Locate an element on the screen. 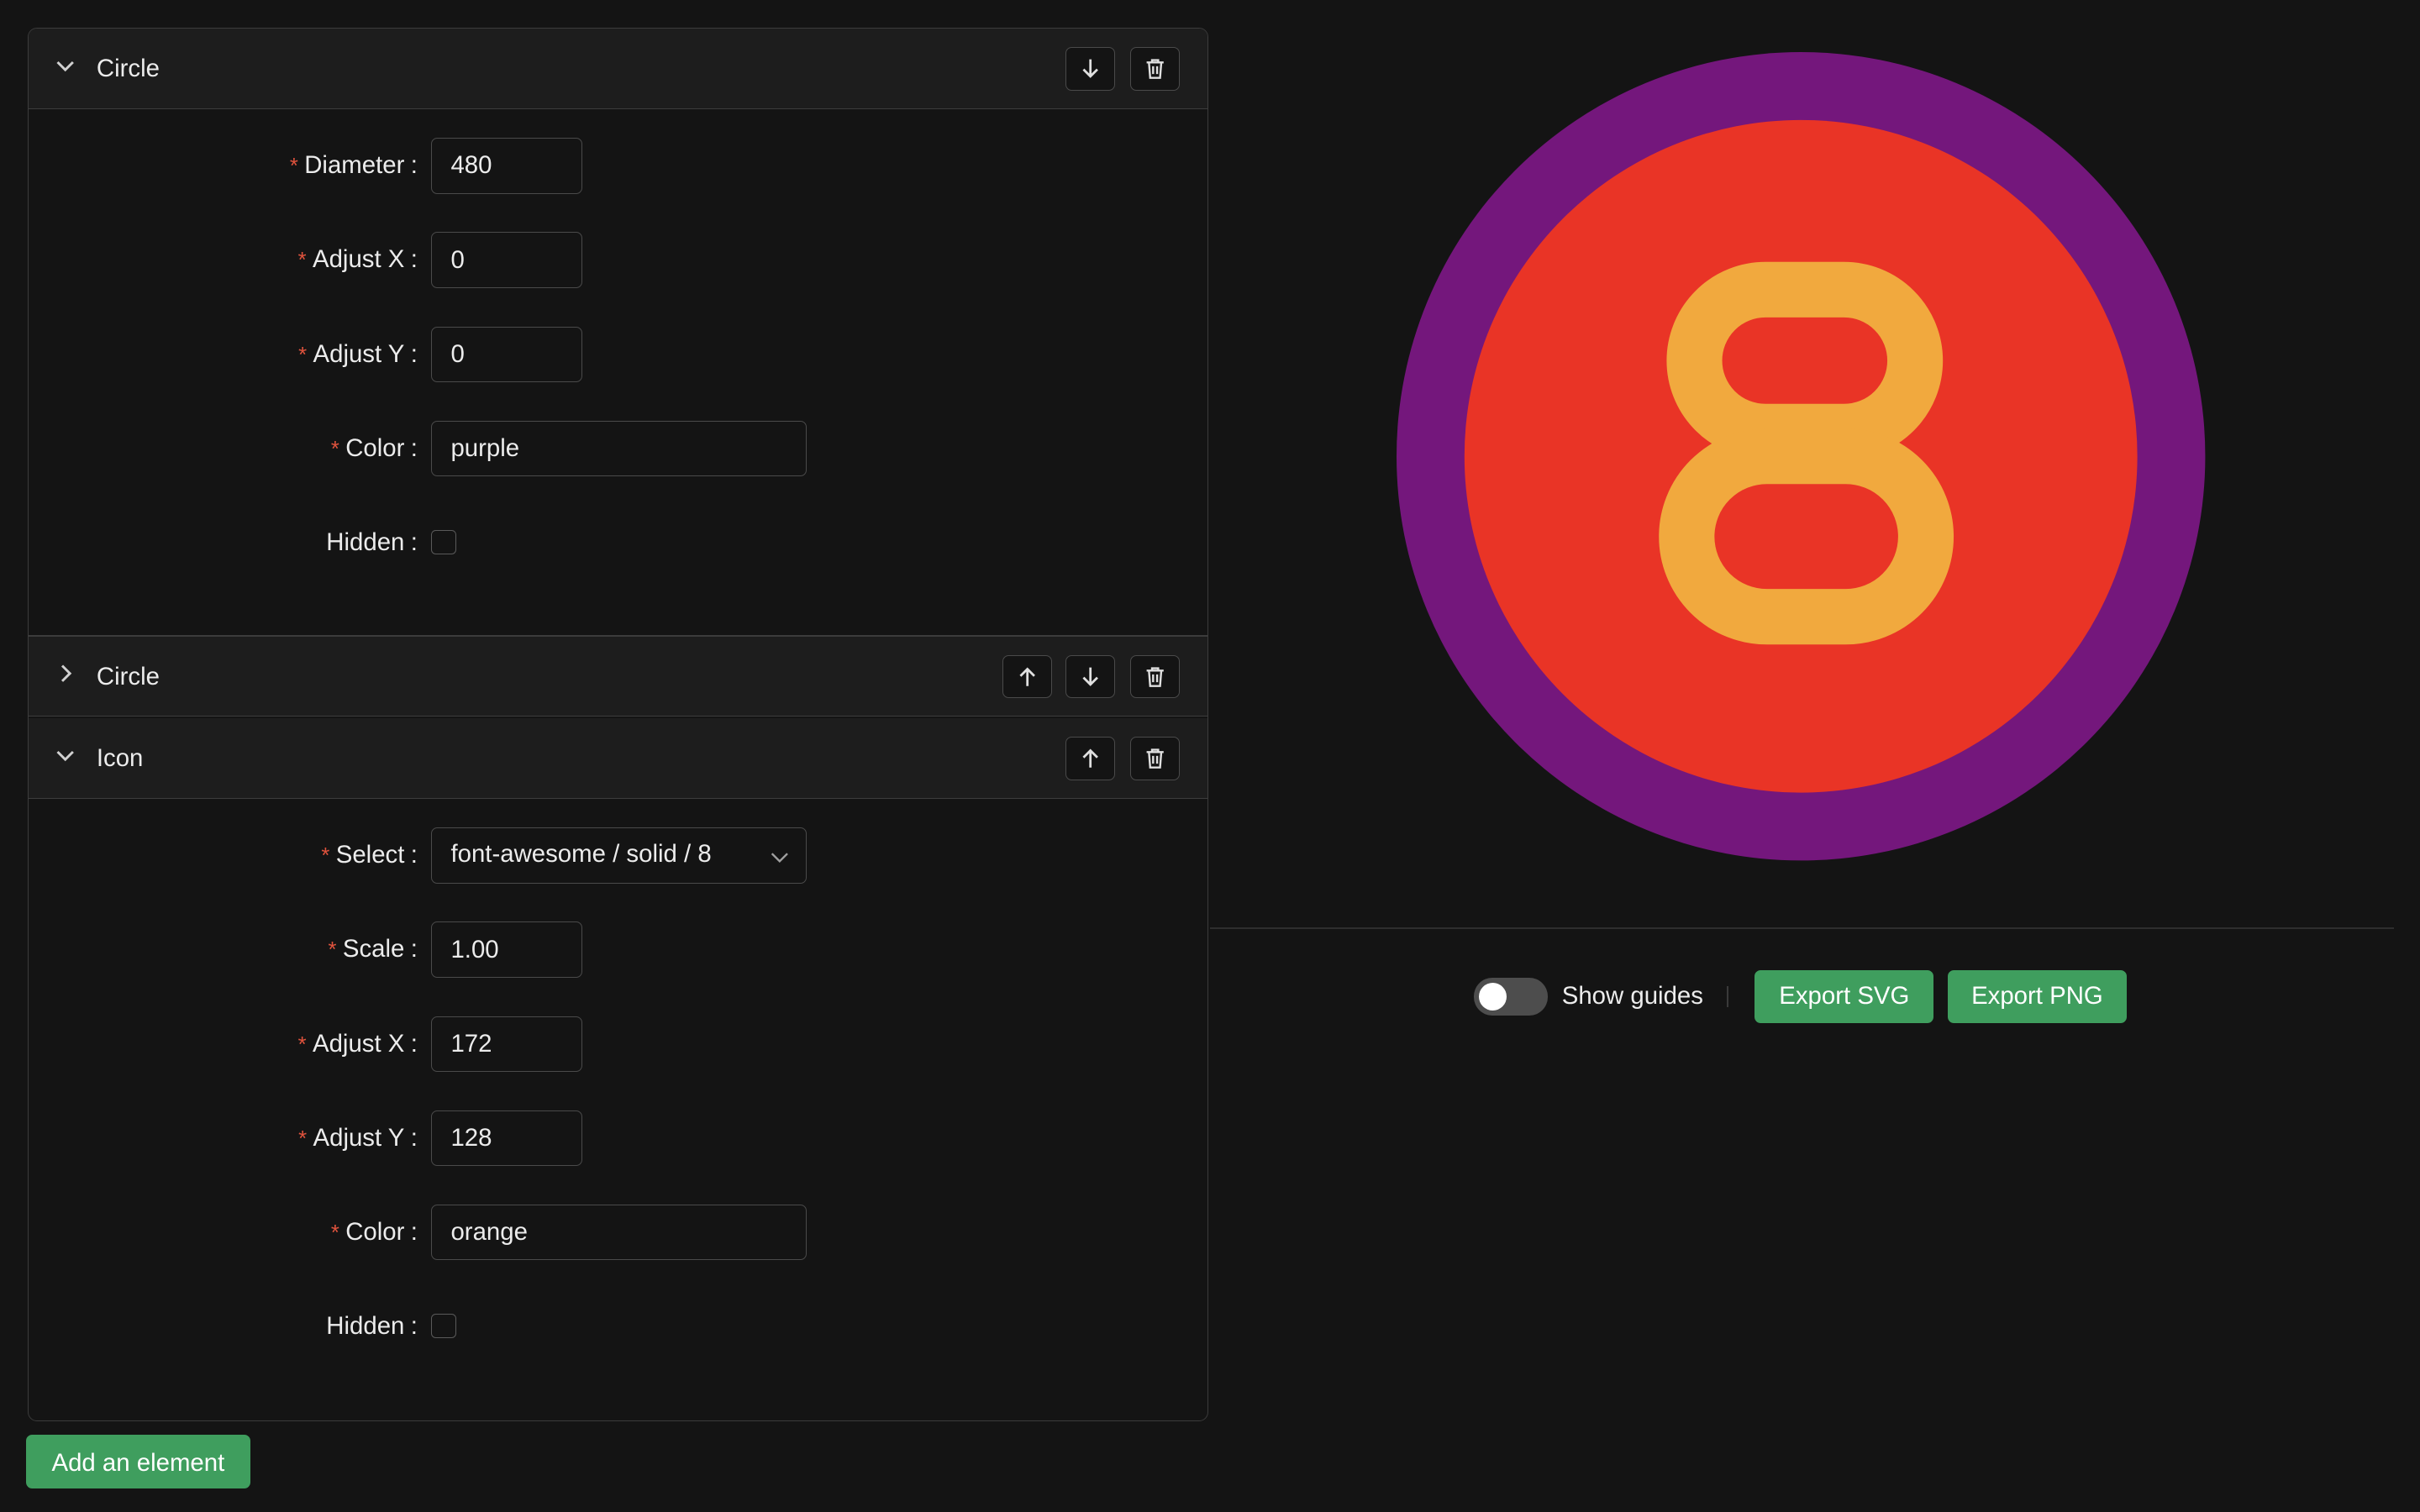 The image size is (2420, 1512). field-scale: * Scale: is located at coordinates (618, 949).